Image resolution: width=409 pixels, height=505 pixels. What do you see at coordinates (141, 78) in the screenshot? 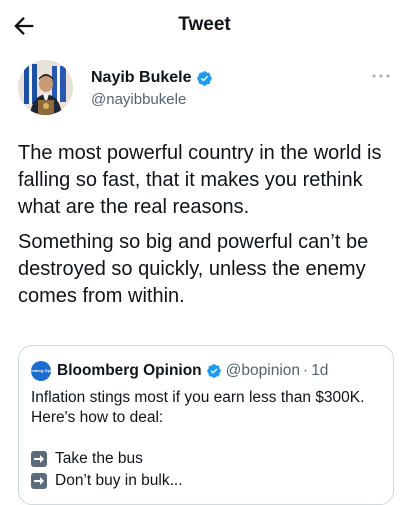
I see `author-name: Nayib Bukele` at bounding box center [141, 78].